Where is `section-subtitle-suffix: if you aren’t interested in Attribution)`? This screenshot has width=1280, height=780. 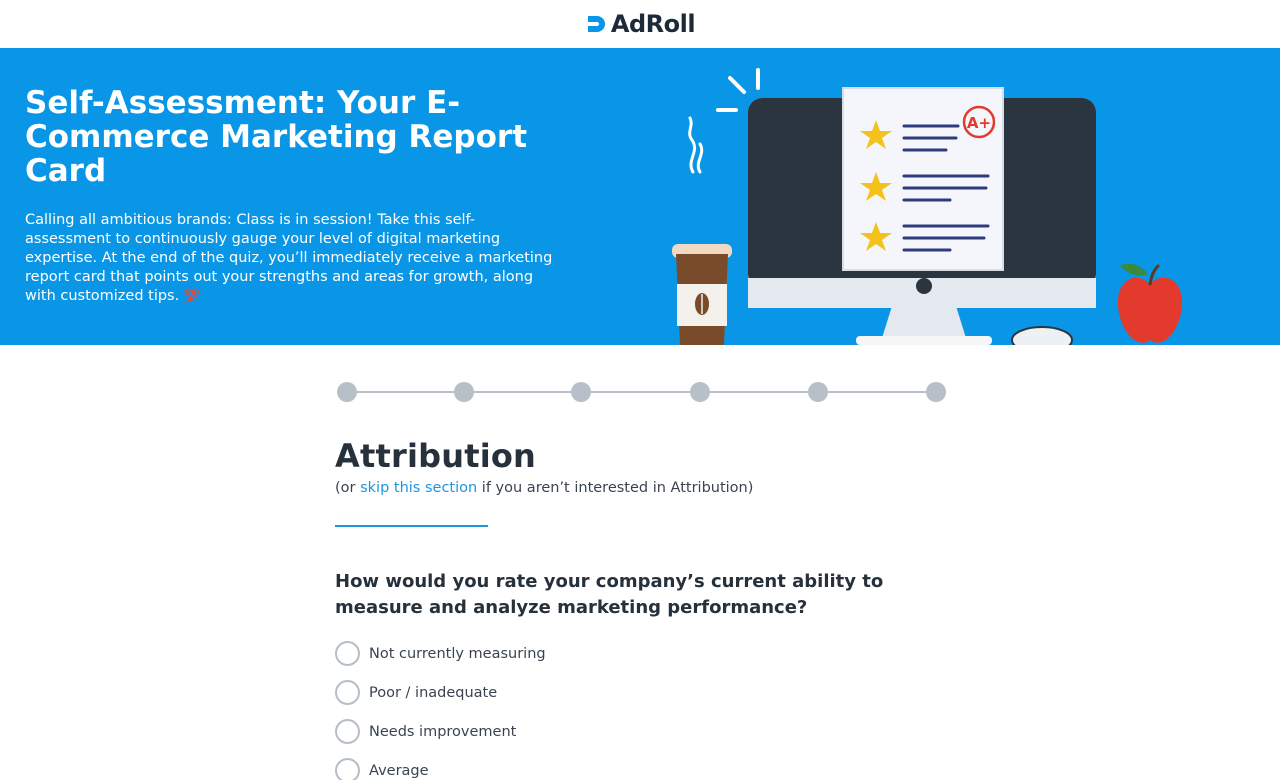
section-subtitle-suffix: if you aren’t interested in Attribution) is located at coordinates (615, 488).